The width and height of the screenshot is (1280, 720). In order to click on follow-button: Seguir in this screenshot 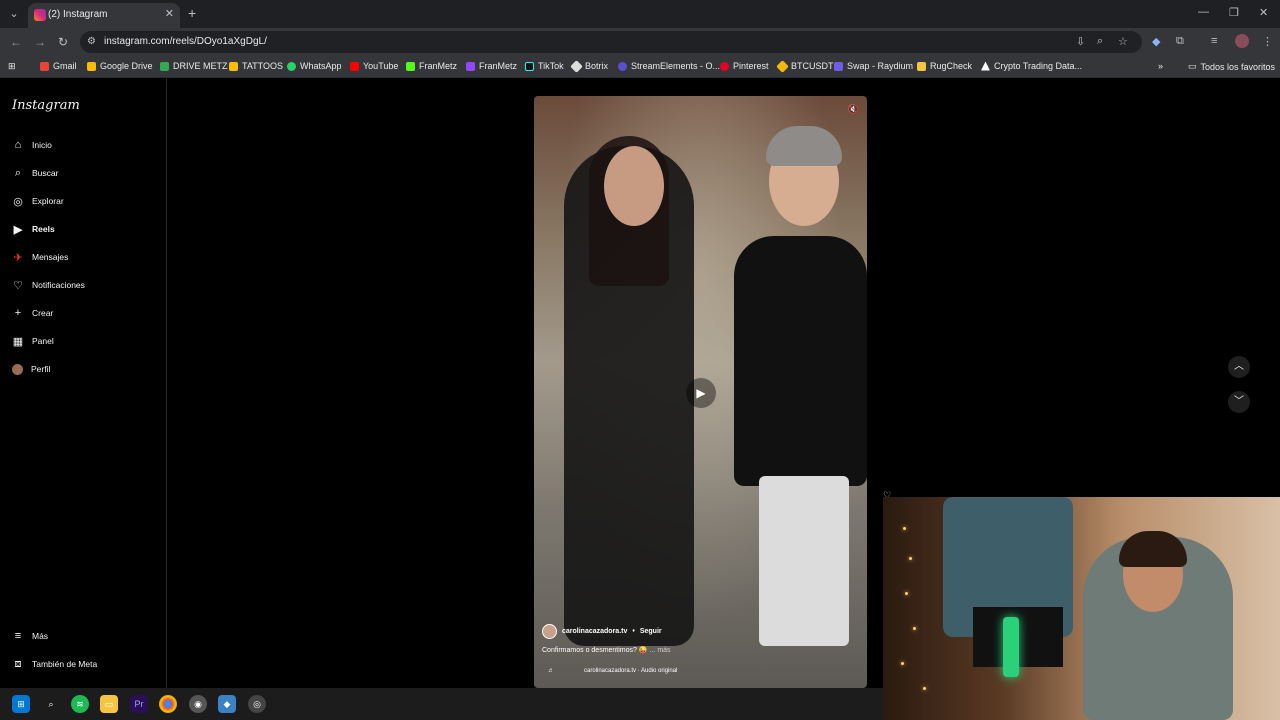, I will do `click(651, 631)`.